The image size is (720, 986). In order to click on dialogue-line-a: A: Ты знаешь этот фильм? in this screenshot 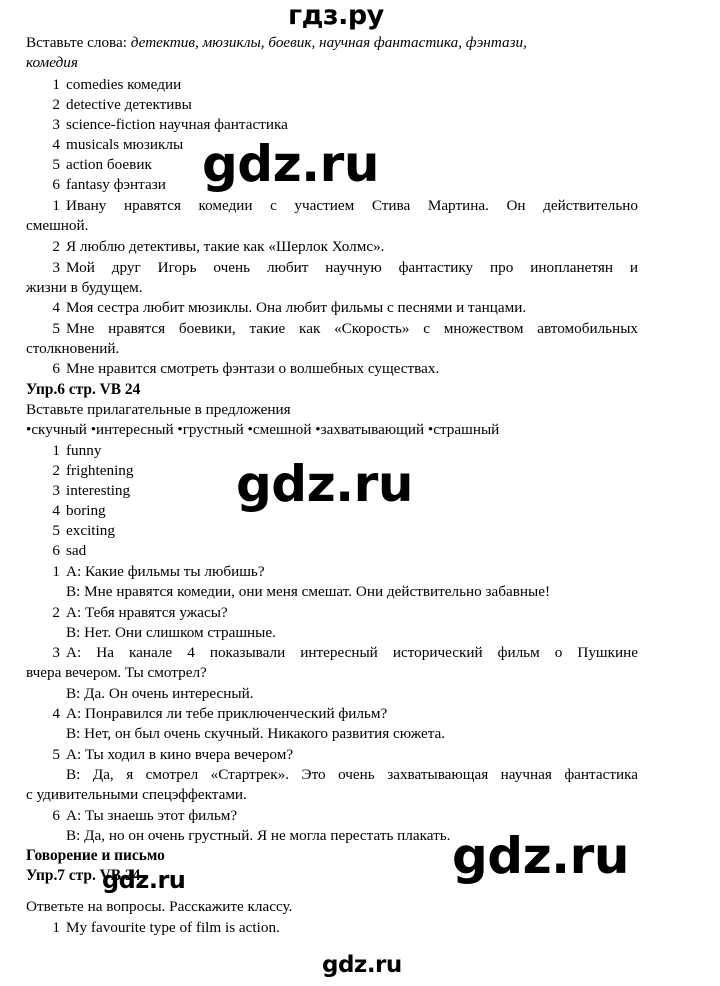, I will do `click(152, 815)`.